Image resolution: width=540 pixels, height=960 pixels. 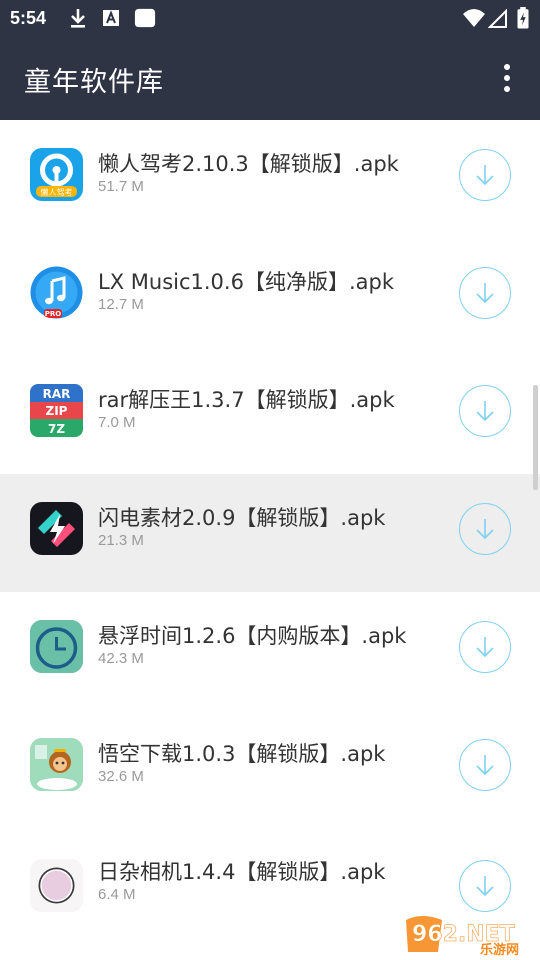 I want to click on status-time: 5:54, so click(x=28, y=18).